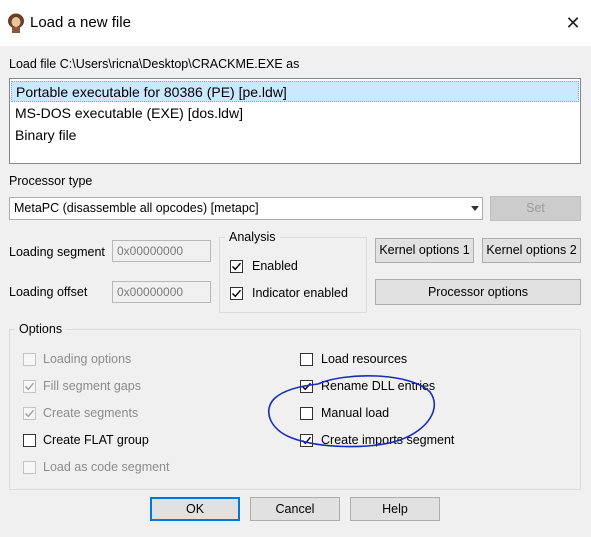  Describe the element at coordinates (195, 509) in the screenshot. I see `ok-button: OK` at that location.